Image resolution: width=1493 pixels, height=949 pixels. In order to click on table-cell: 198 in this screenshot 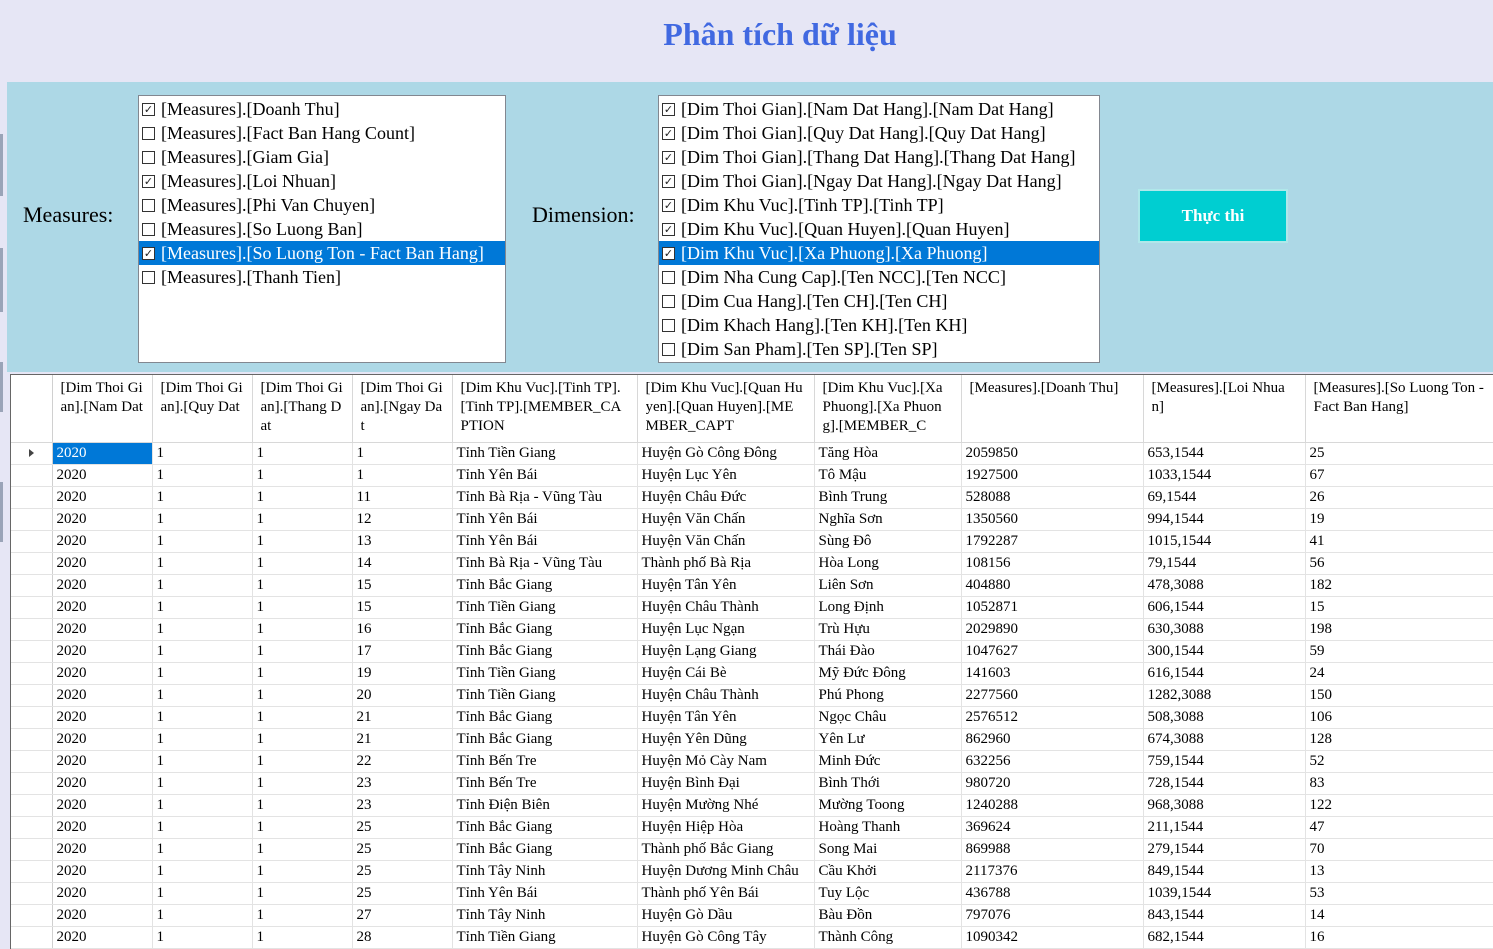, I will do `click(1399, 629)`.